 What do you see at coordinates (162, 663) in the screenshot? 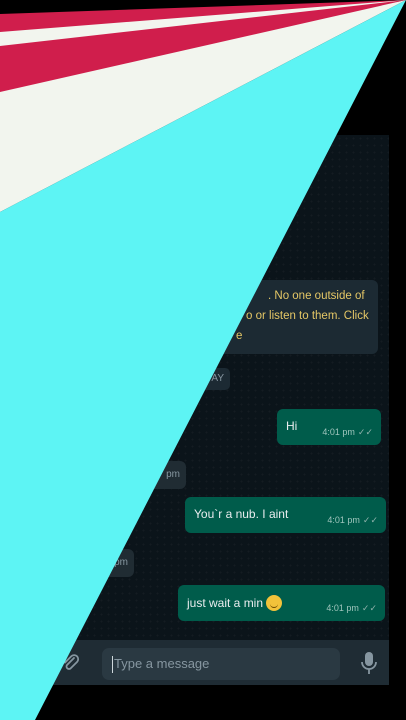
I see `message-input-placeholder: Type a message` at bounding box center [162, 663].